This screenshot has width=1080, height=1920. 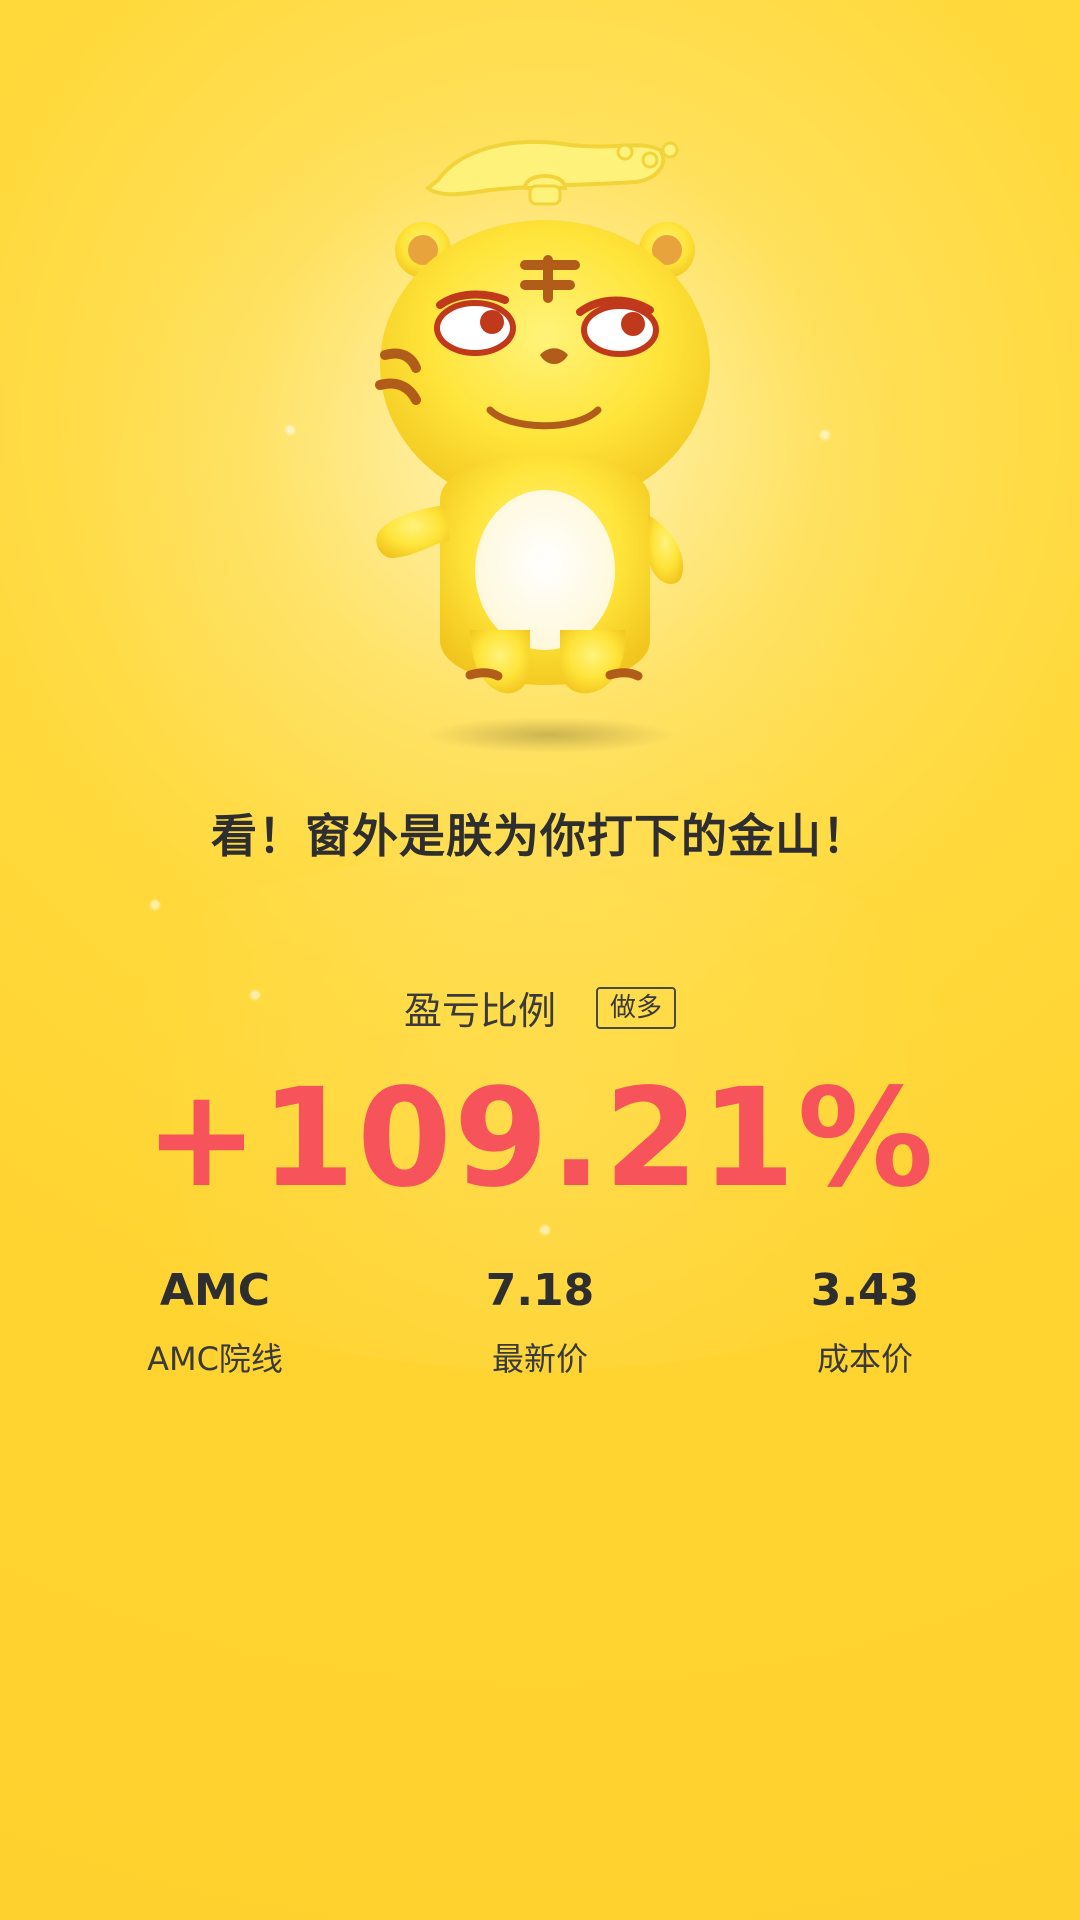 What do you see at coordinates (540, 435) in the screenshot?
I see `tiger-mascot-icon` at bounding box center [540, 435].